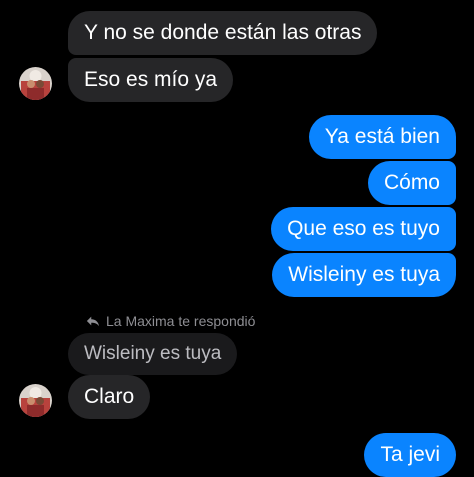  I want to click on outgoing-message-bubble: Wisleiny es tuya, so click(364, 275).